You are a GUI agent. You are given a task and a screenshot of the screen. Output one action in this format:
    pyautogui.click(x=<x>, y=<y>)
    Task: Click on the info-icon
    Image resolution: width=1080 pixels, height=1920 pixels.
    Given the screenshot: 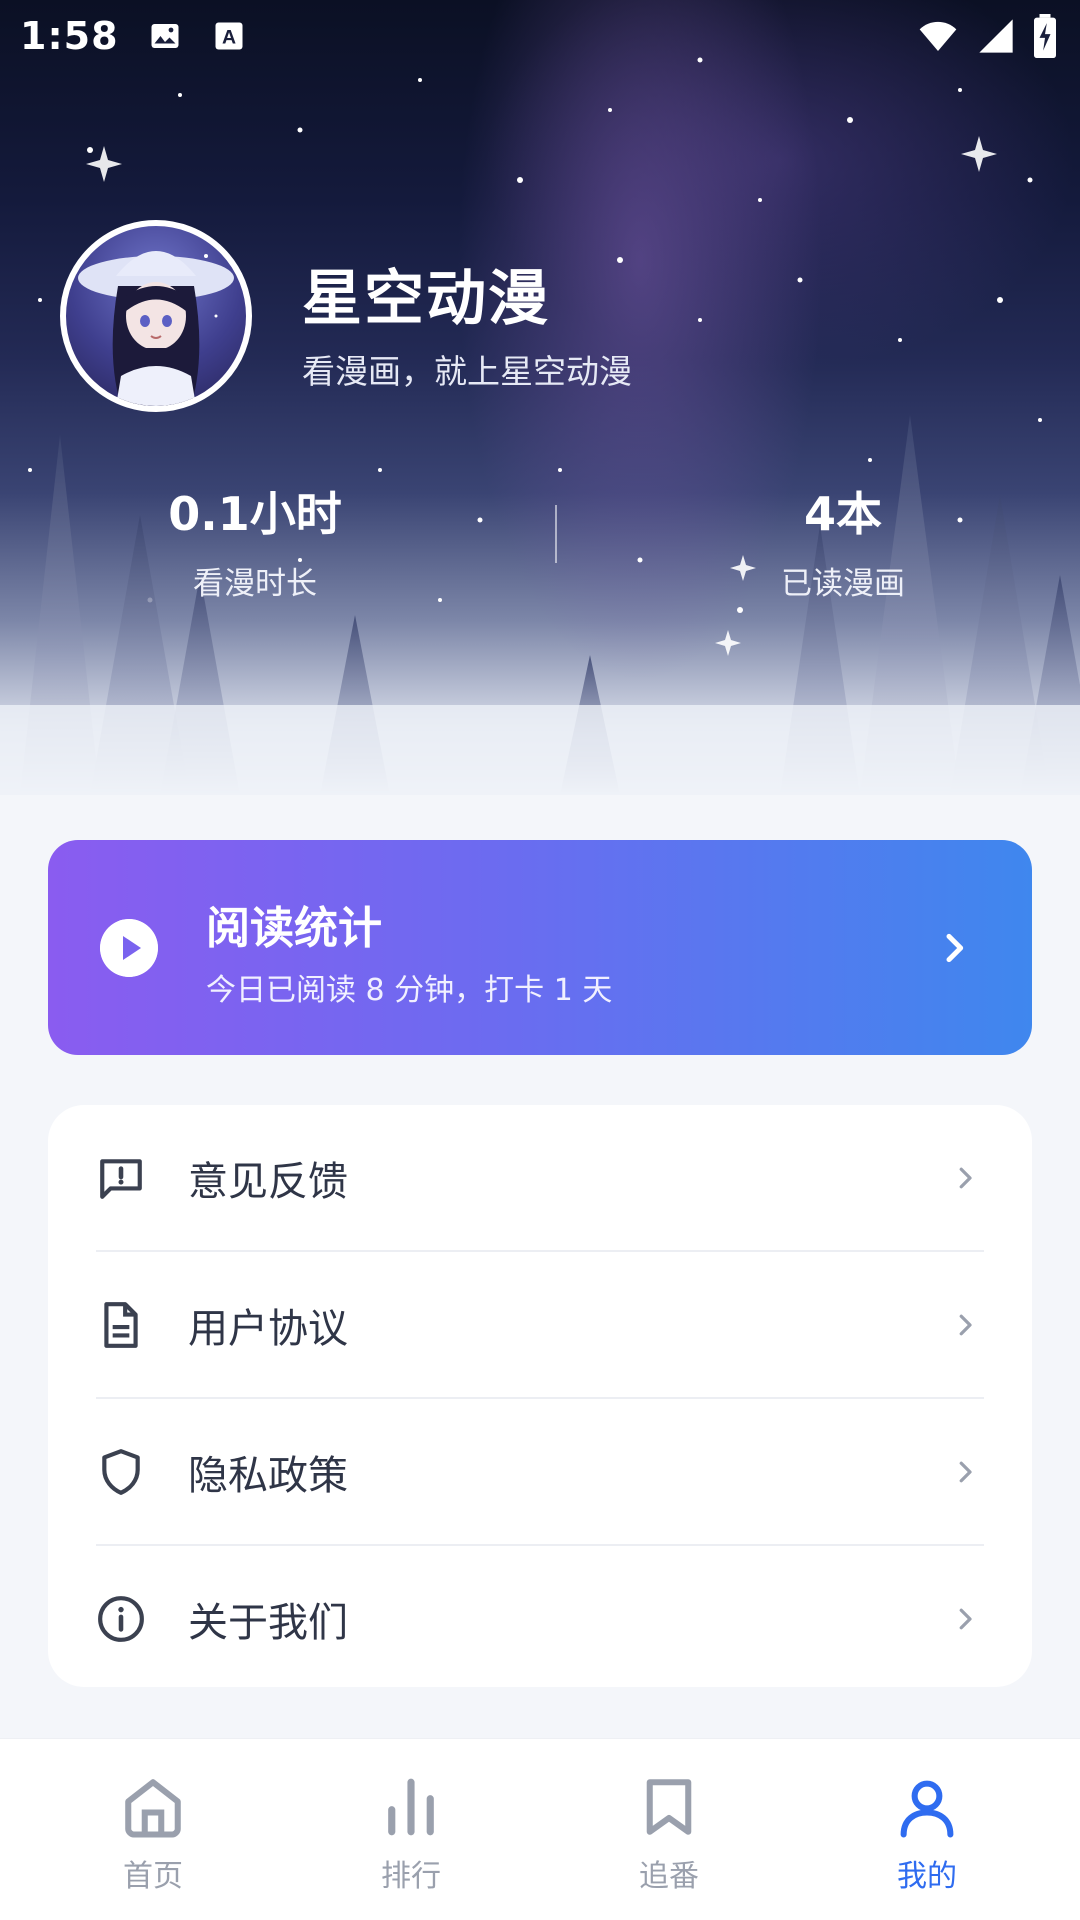 What is the action you would take?
    pyautogui.click(x=121, y=1619)
    